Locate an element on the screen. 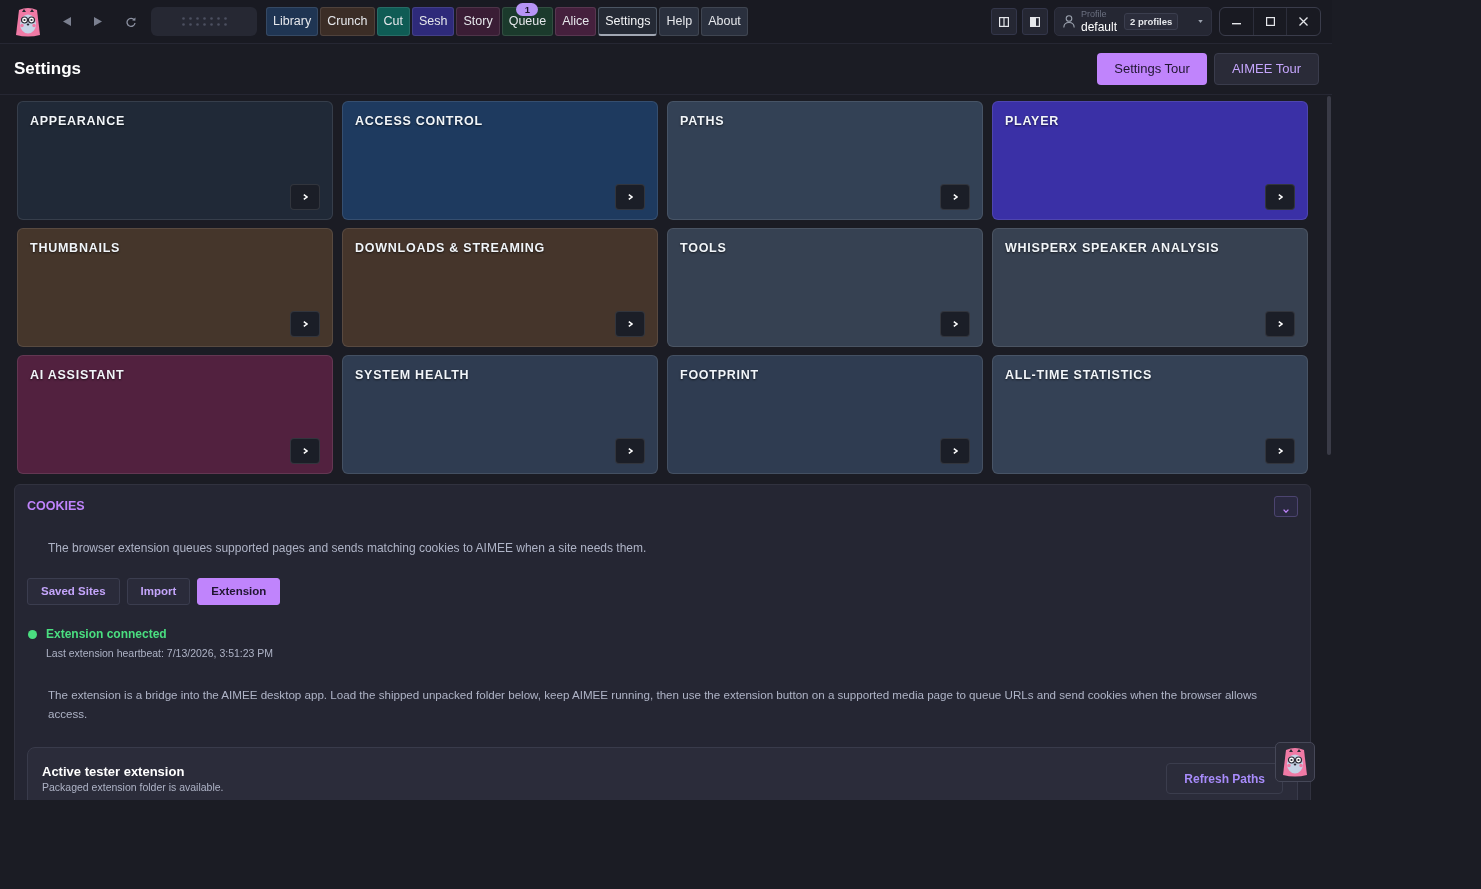  panel-title: COOKIES is located at coordinates (56, 507).